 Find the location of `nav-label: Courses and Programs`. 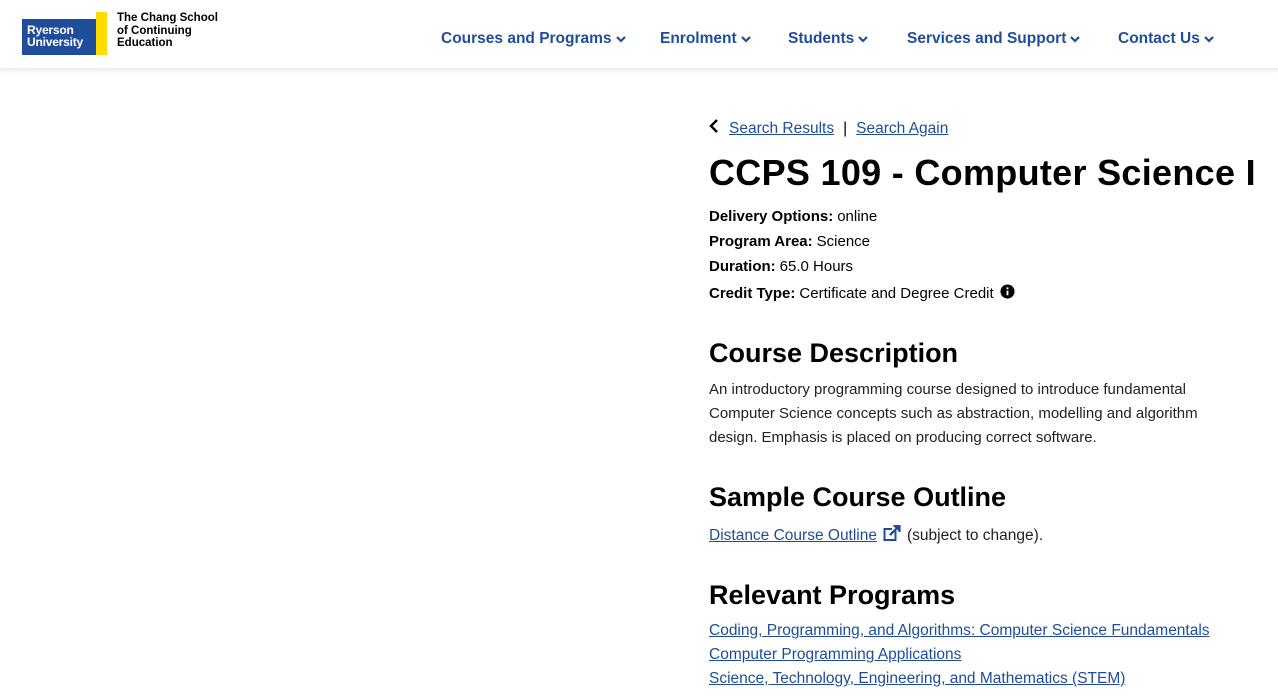

nav-label: Courses and Programs is located at coordinates (526, 38).